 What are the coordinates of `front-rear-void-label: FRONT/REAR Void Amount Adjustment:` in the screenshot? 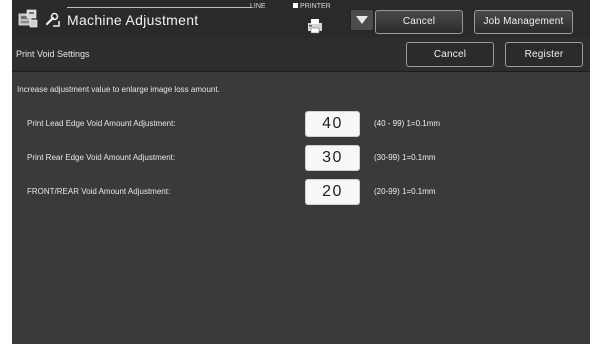 It's located at (99, 191).